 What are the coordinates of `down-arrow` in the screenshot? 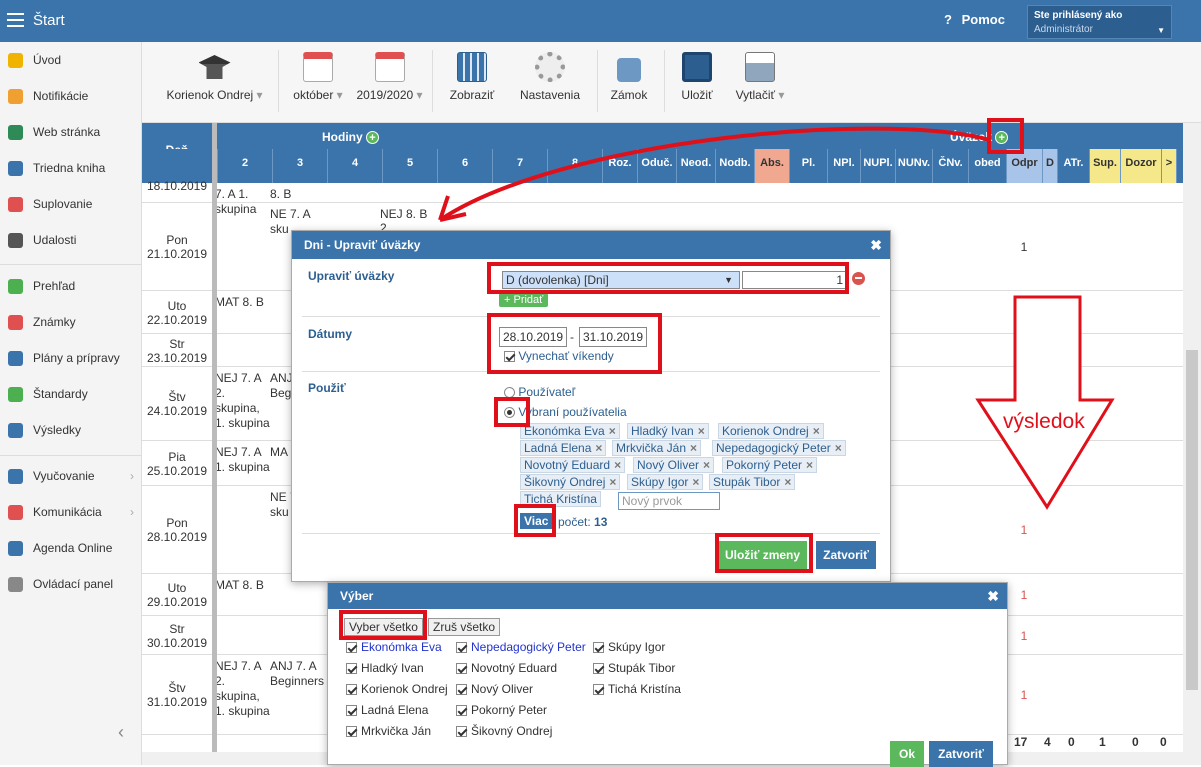 It's located at (1045, 402).